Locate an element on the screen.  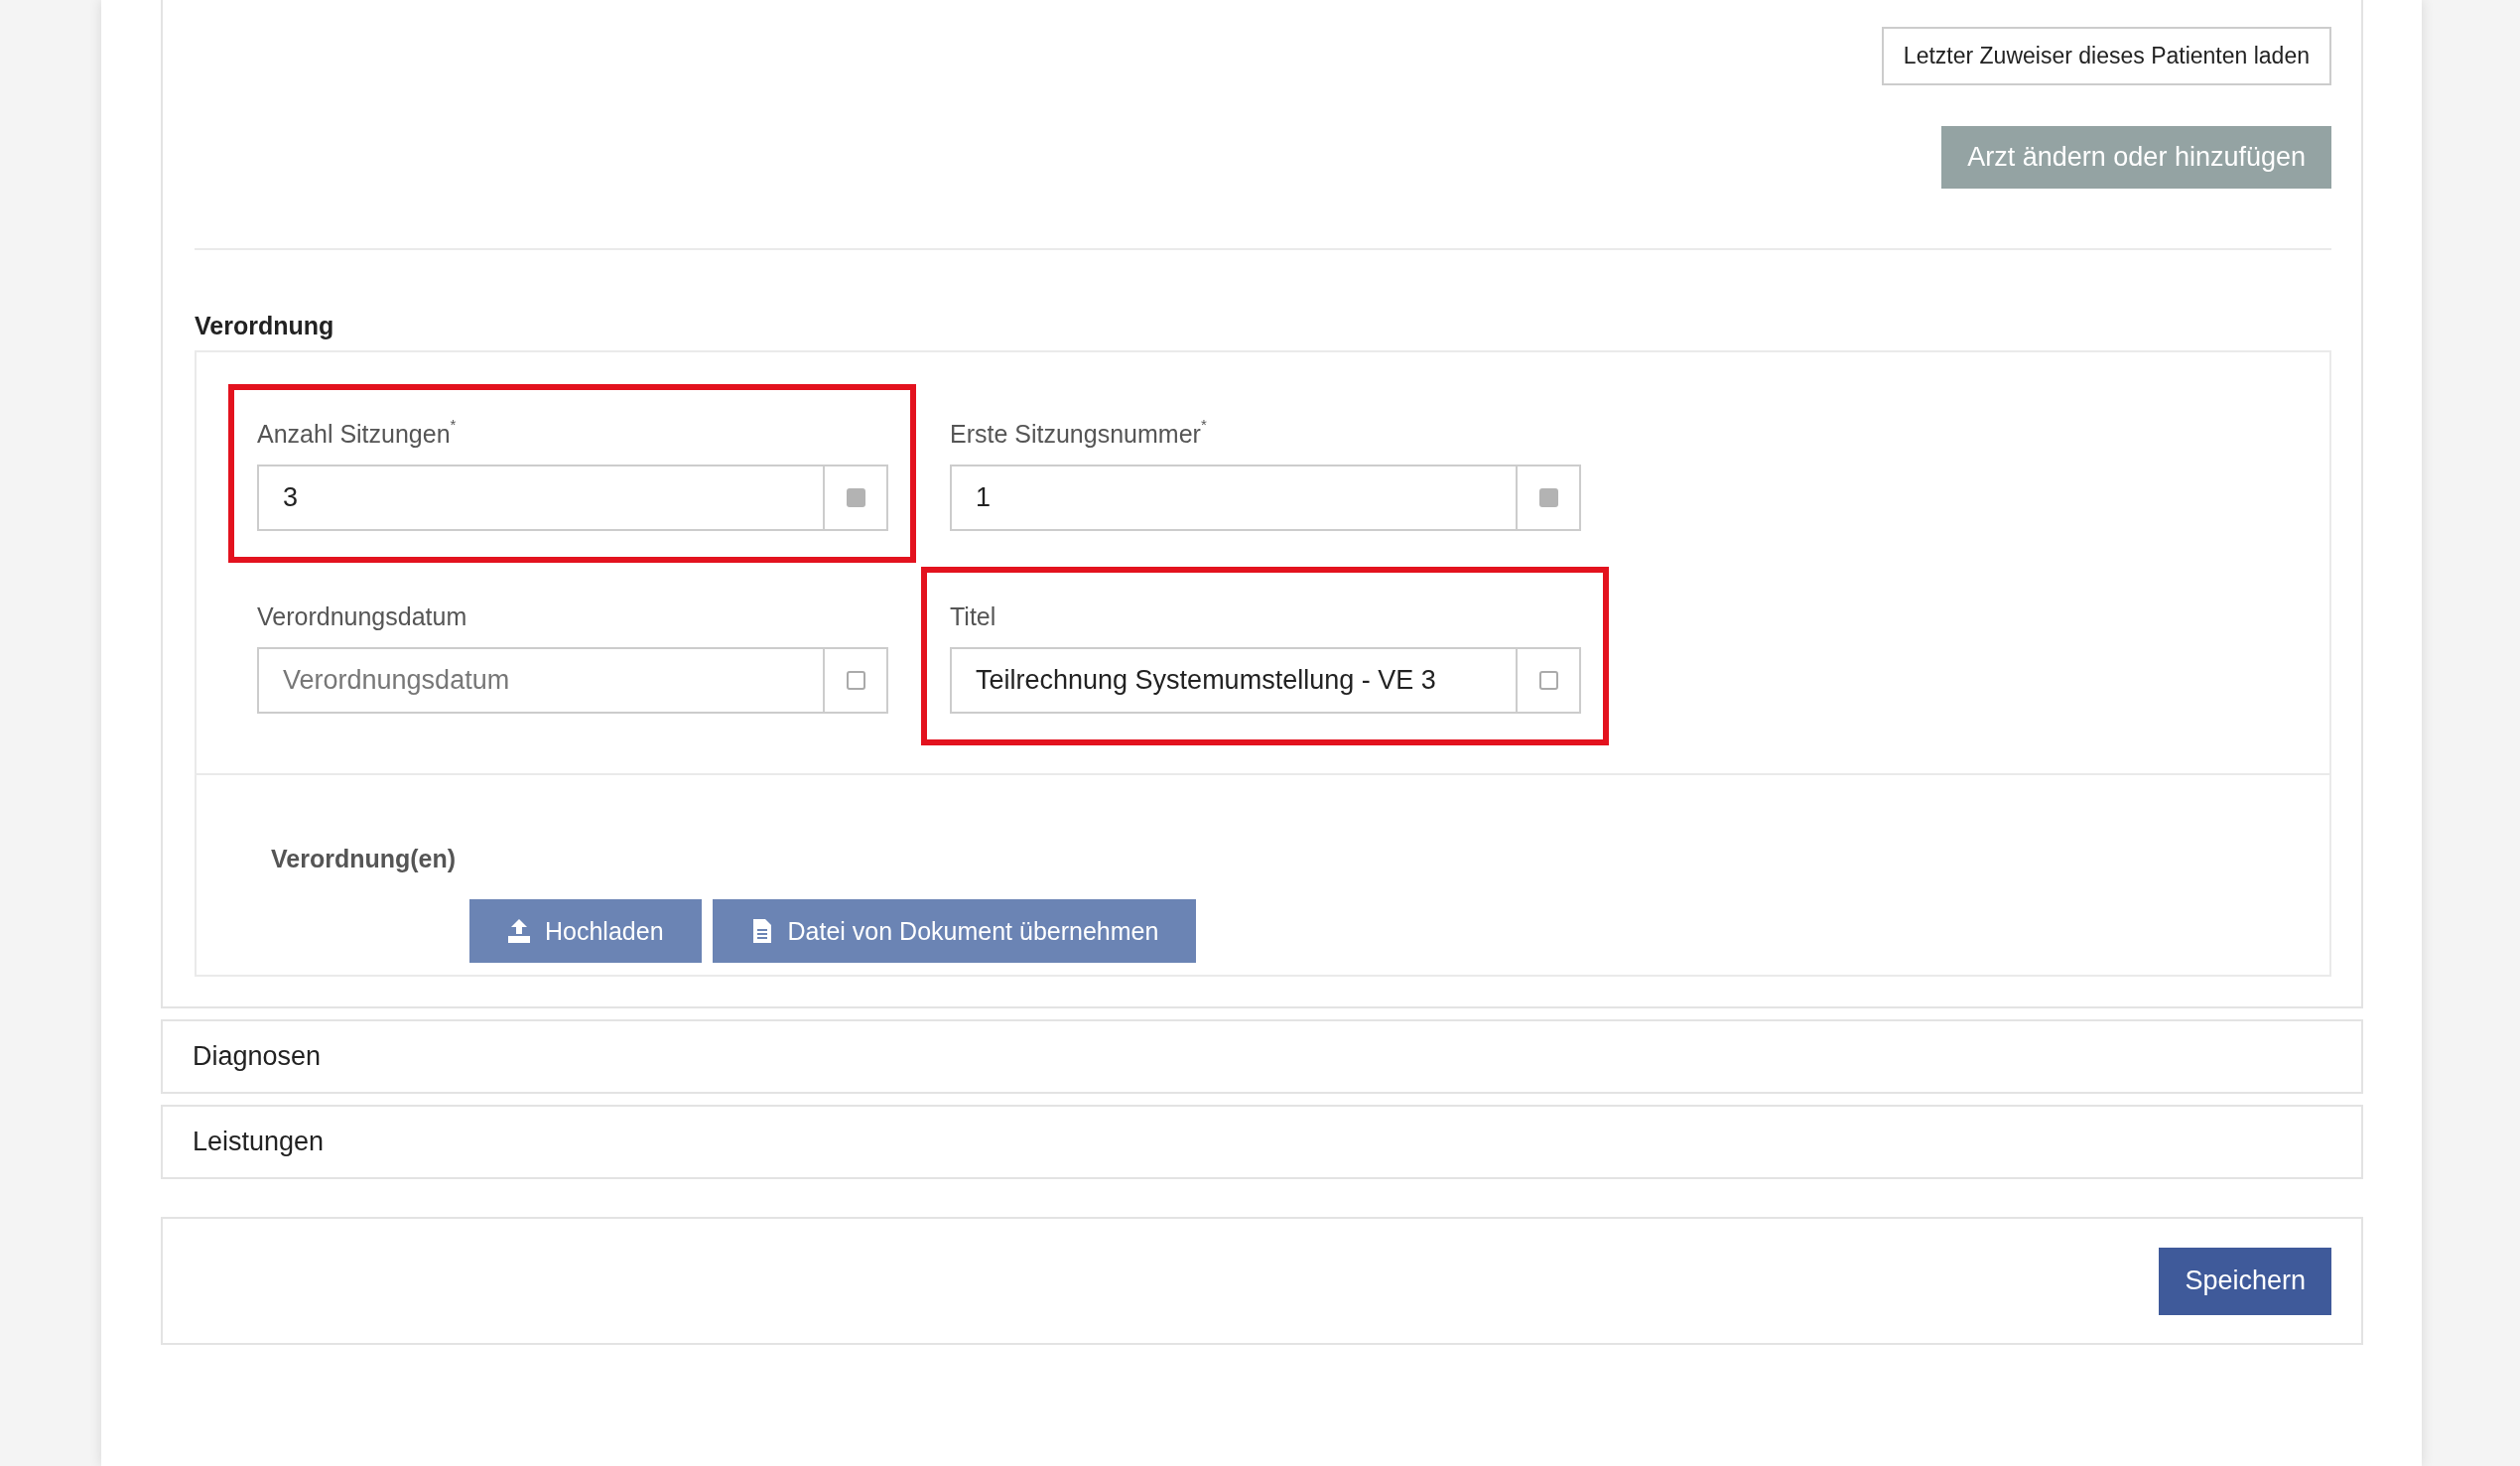
collapsible-panel: Leistungen is located at coordinates (1262, 1142).